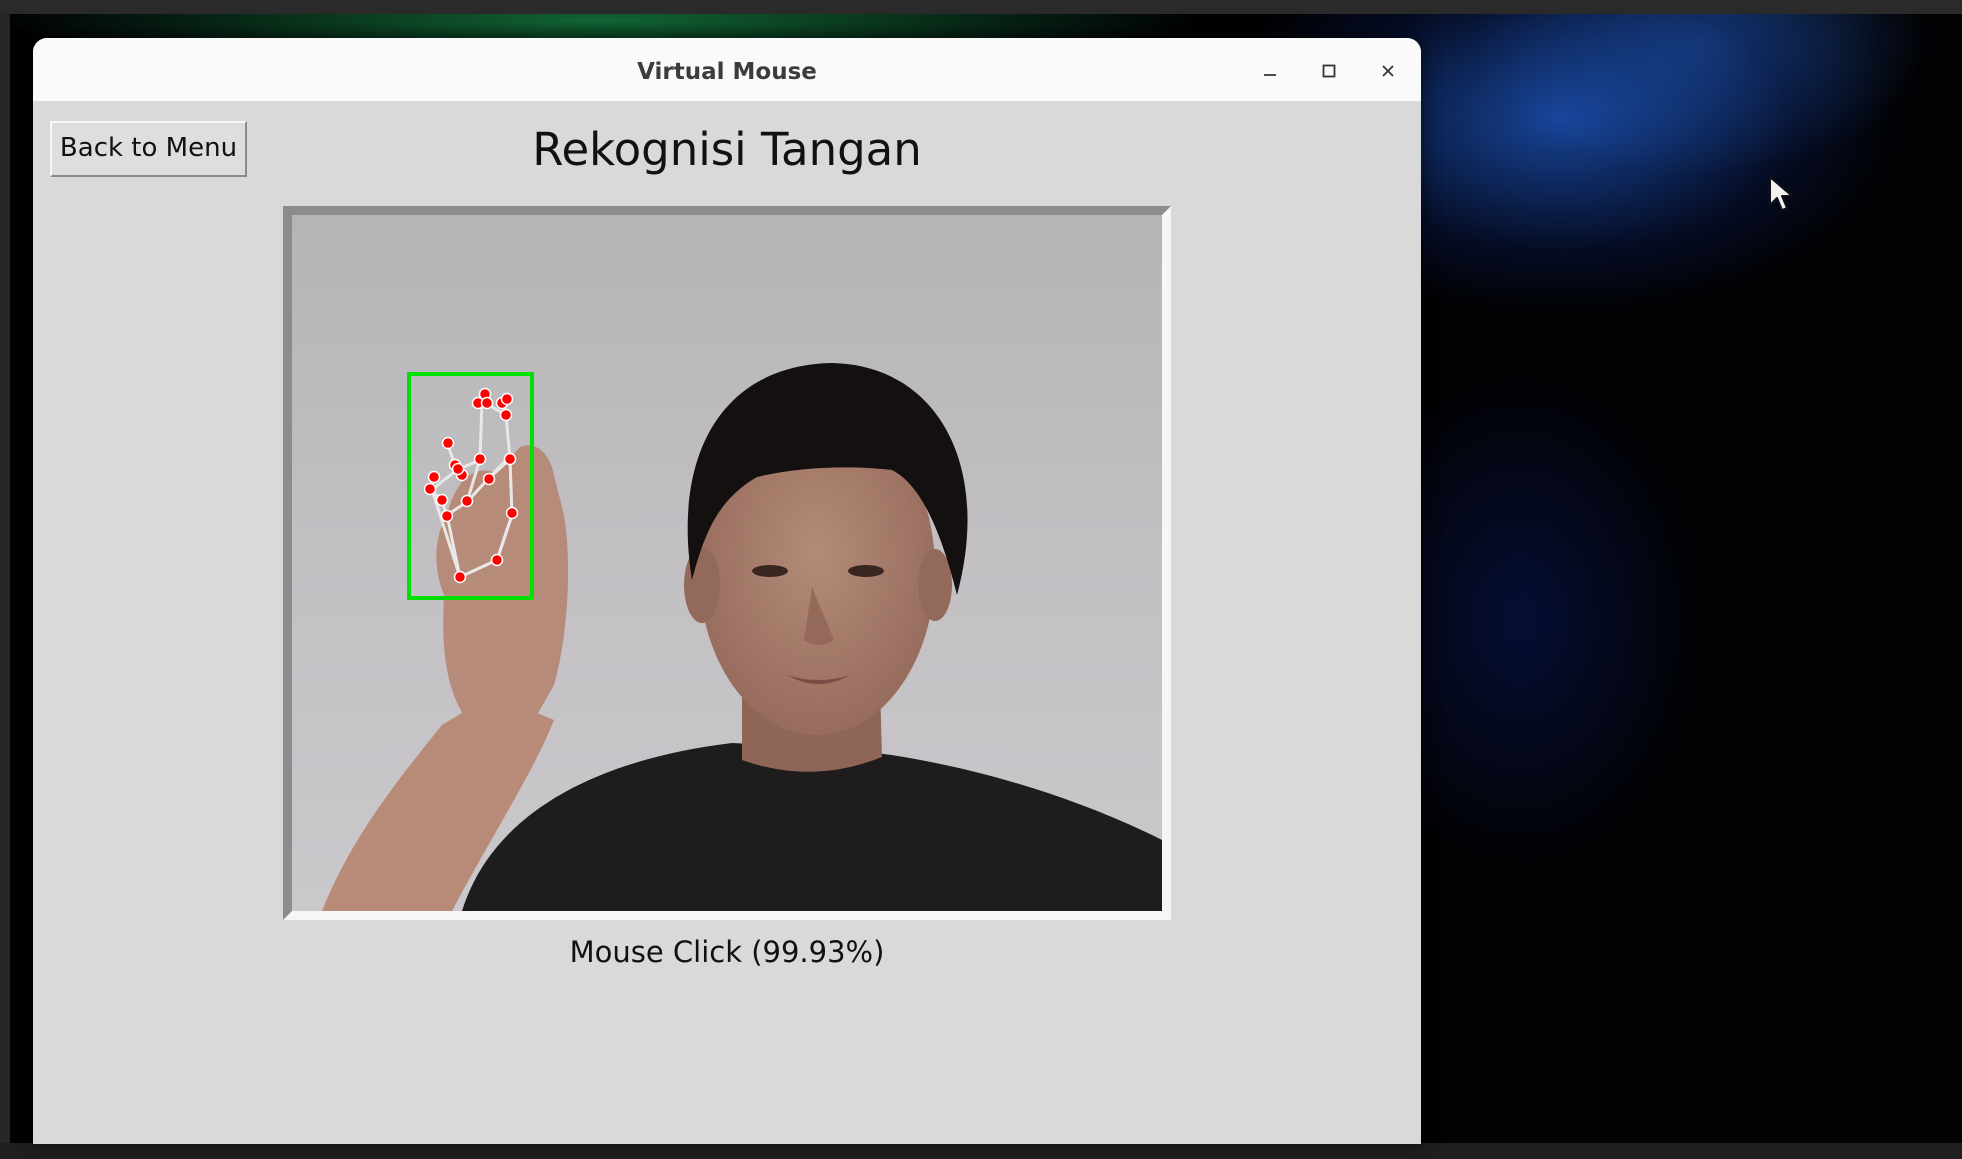 The width and height of the screenshot is (1962, 1159). I want to click on page-title: Rekognisi Tangan, so click(727, 149).